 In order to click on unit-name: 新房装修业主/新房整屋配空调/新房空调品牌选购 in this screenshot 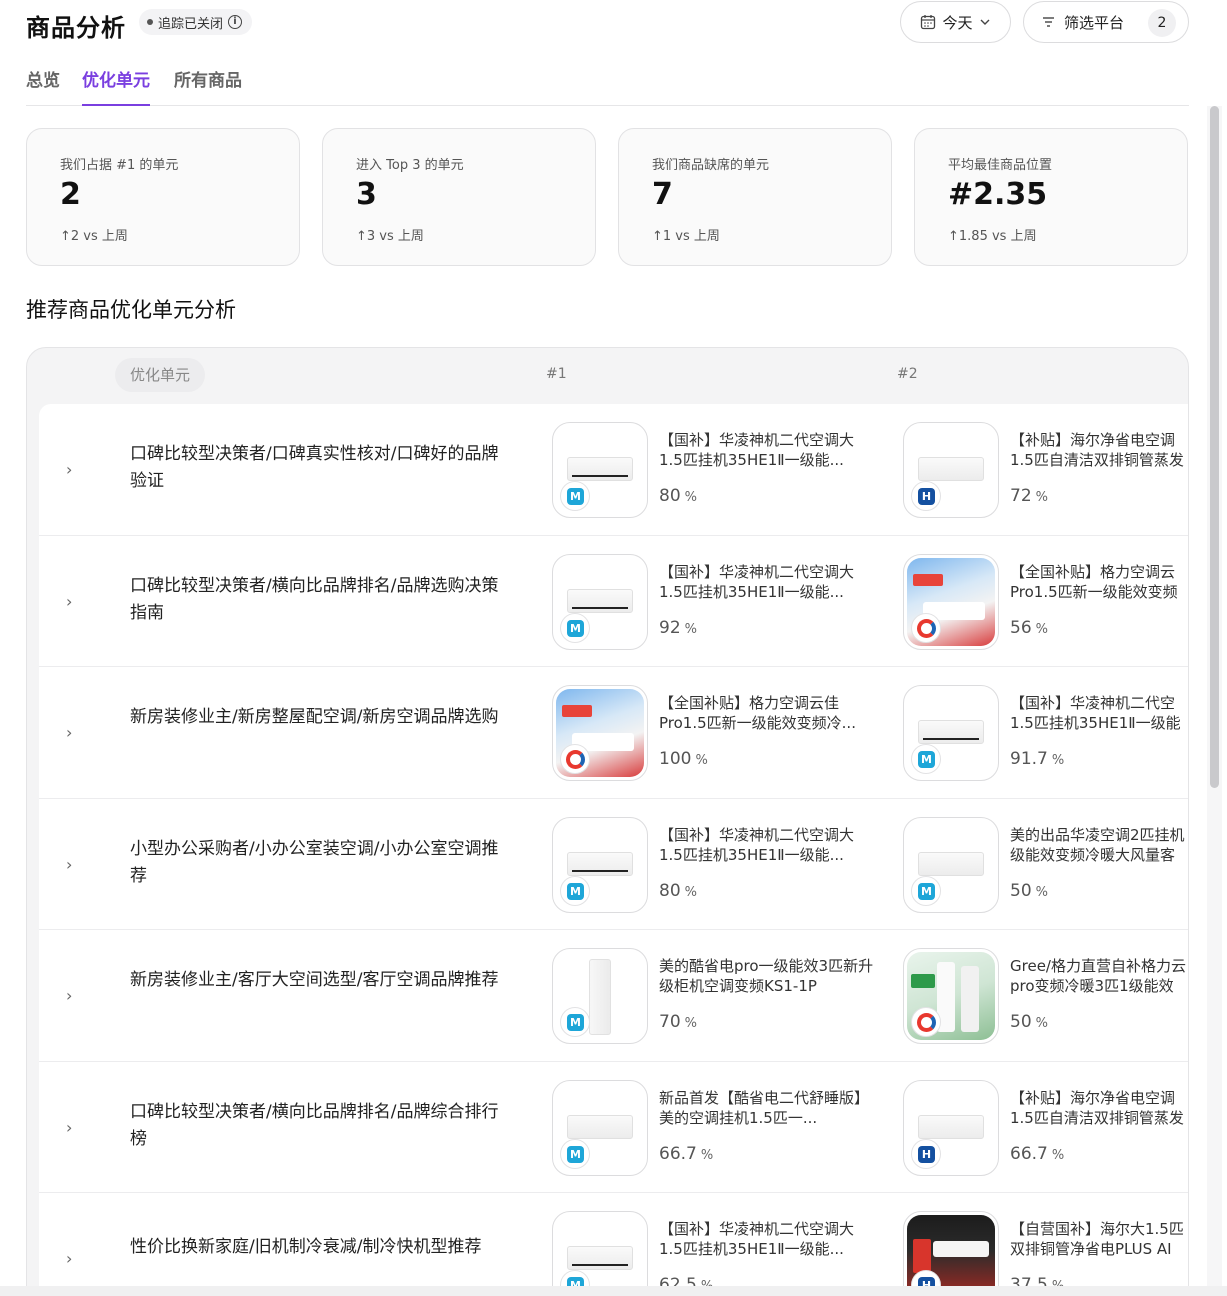, I will do `click(314, 717)`.